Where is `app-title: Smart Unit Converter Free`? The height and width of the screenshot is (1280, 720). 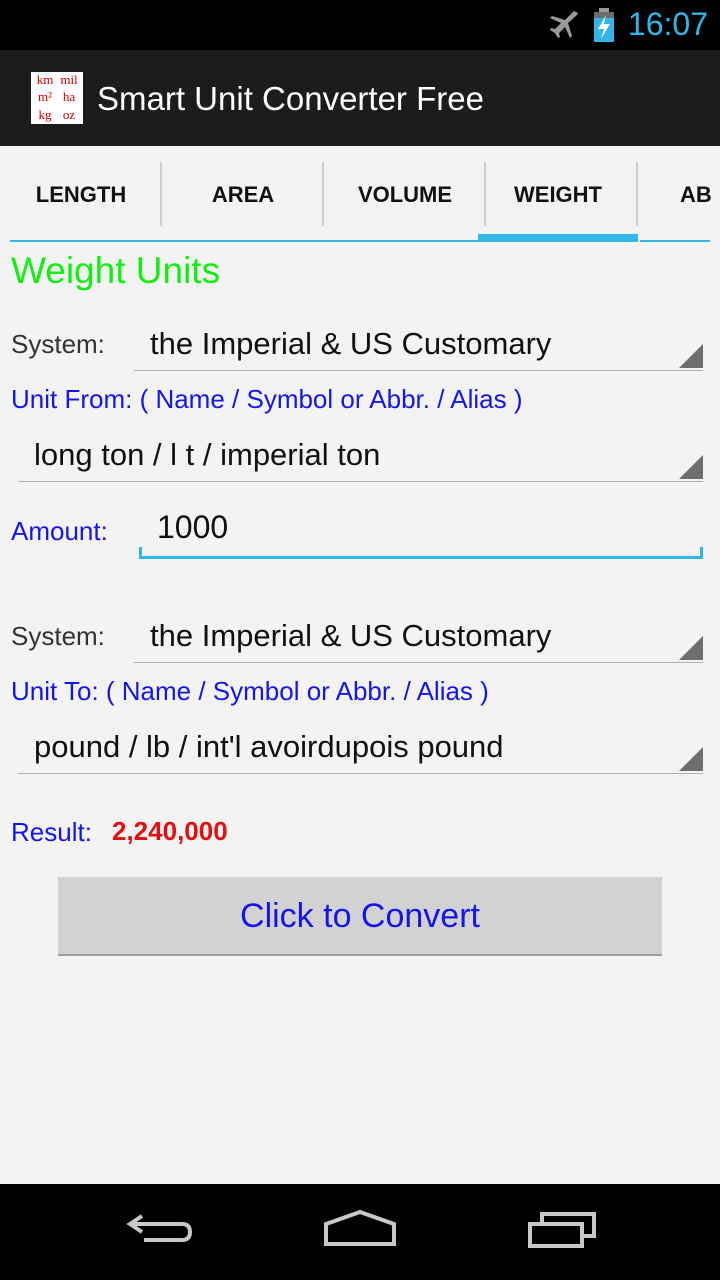 app-title: Smart Unit Converter Free is located at coordinates (290, 98).